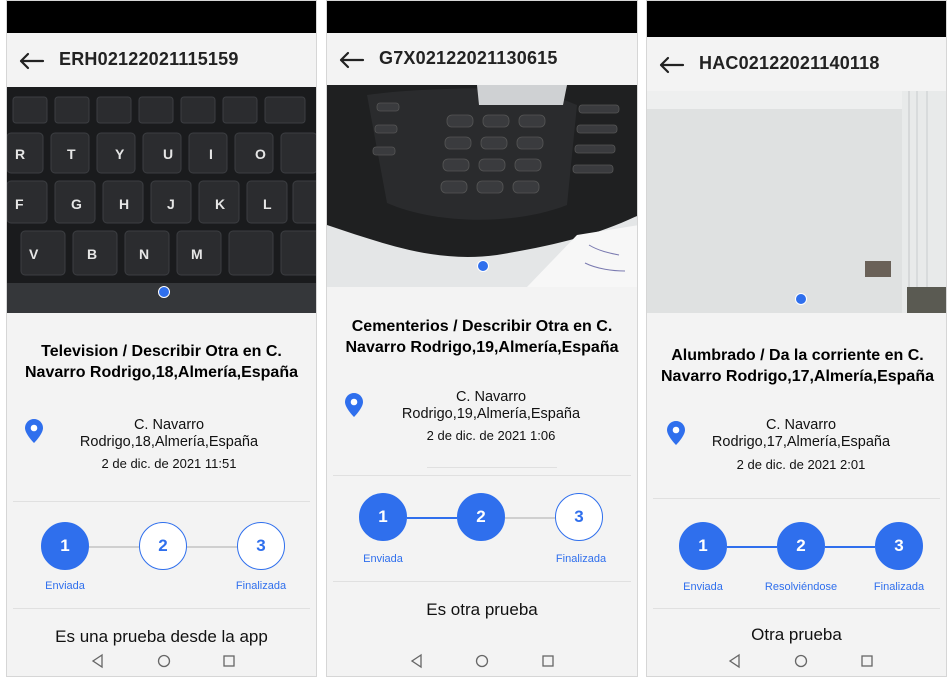 The image size is (947, 677). I want to click on desk-phone-photo-image, so click(482, 186).